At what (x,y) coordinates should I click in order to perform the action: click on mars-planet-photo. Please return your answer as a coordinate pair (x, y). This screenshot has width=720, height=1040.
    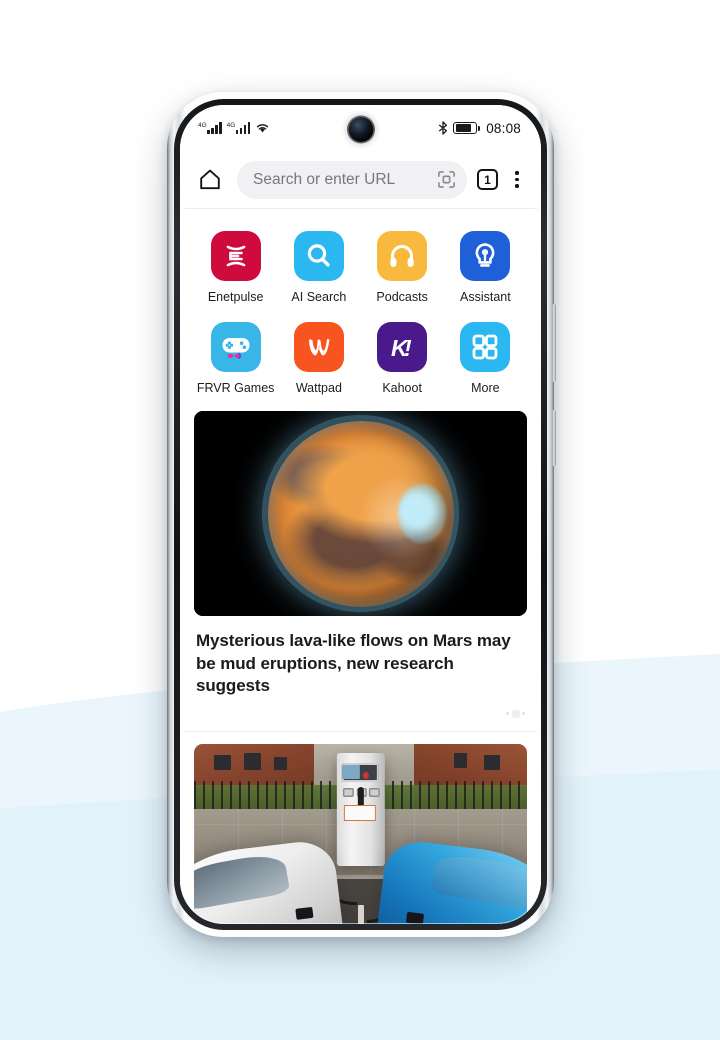
    Looking at the image, I should click on (360, 513).